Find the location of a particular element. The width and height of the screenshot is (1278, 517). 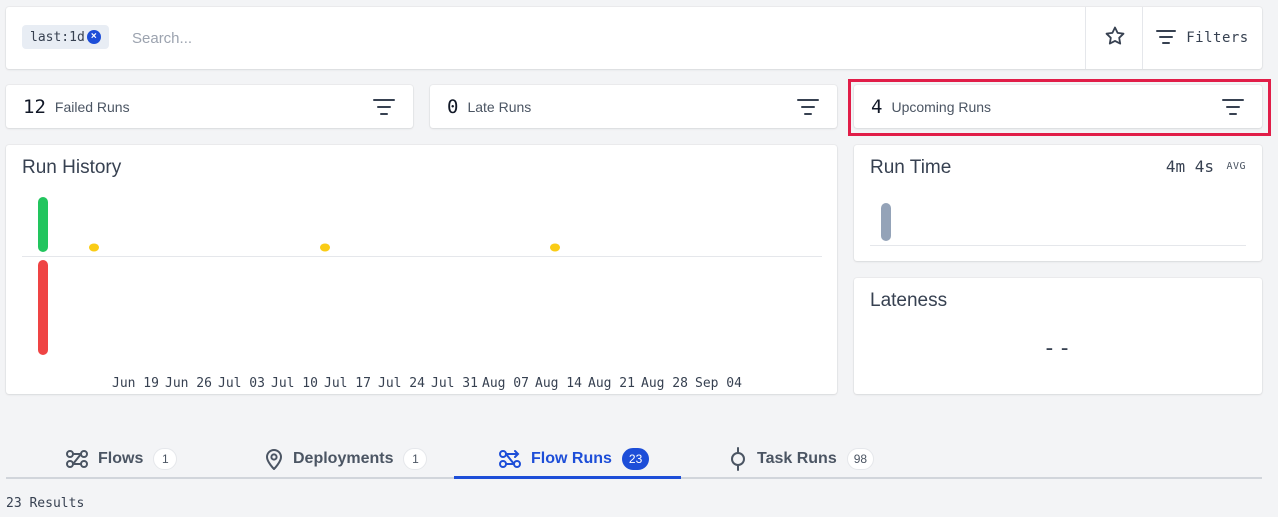

chip-remove-icon: × is located at coordinates (93, 37).